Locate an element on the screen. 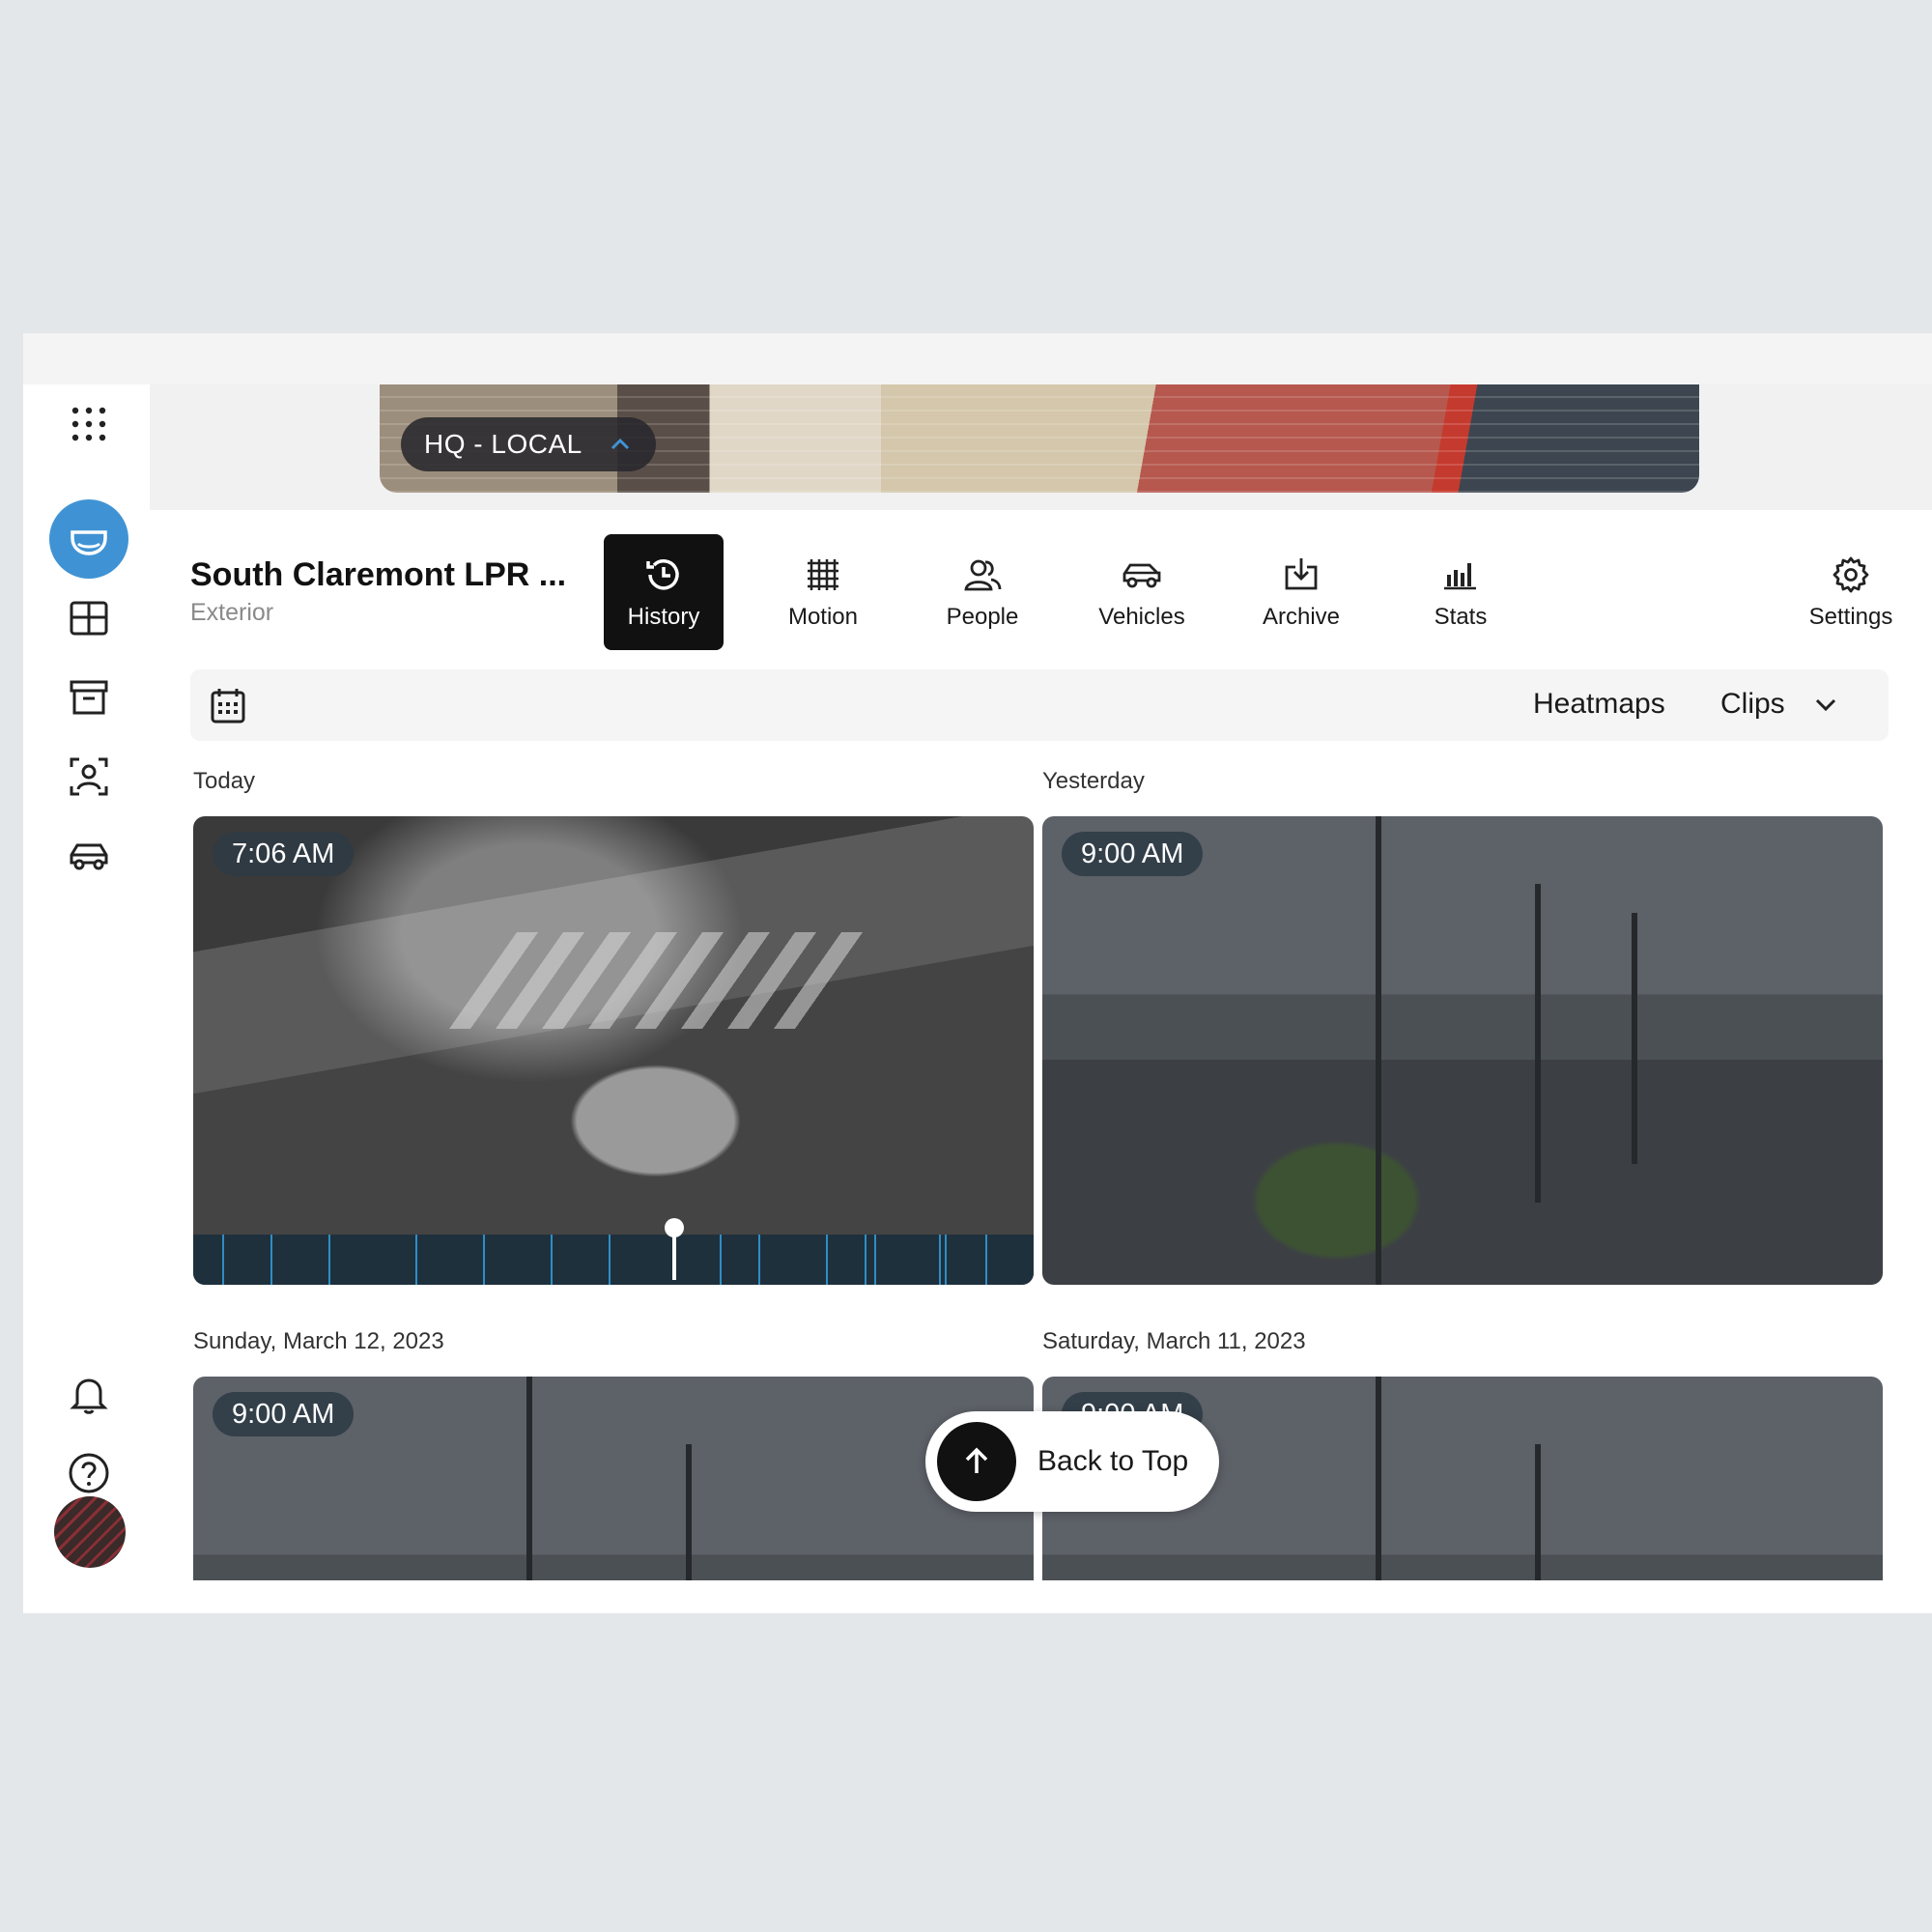  timeline-scrubber is located at coordinates (613, 1251).